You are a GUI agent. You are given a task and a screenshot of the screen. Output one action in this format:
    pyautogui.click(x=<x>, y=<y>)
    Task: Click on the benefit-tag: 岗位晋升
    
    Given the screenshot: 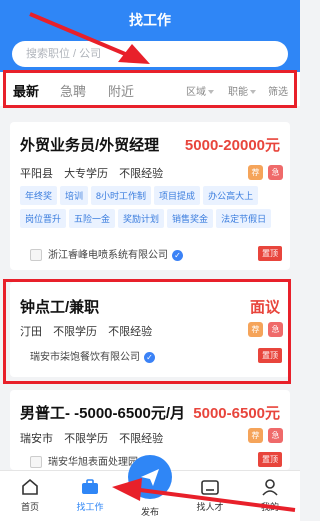 What is the action you would take?
    pyautogui.click(x=43, y=218)
    